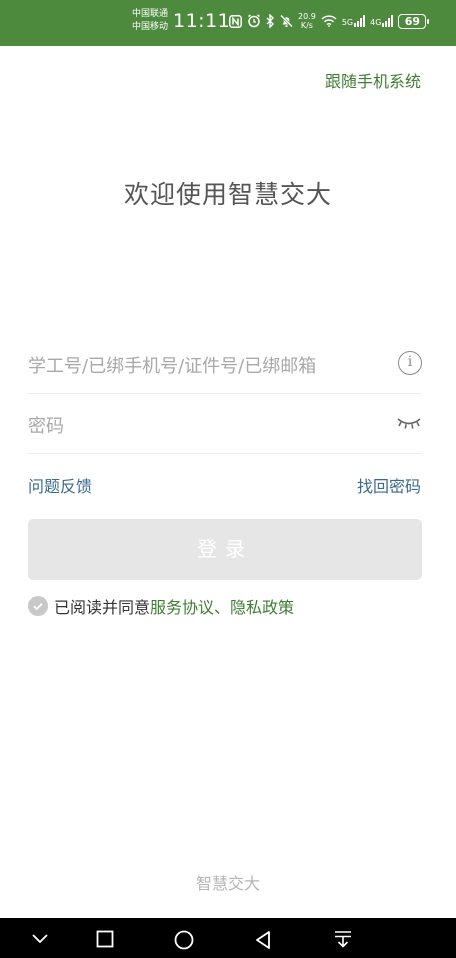 The width and height of the screenshot is (456, 958). I want to click on signal-5g: 5G, so click(353, 21).